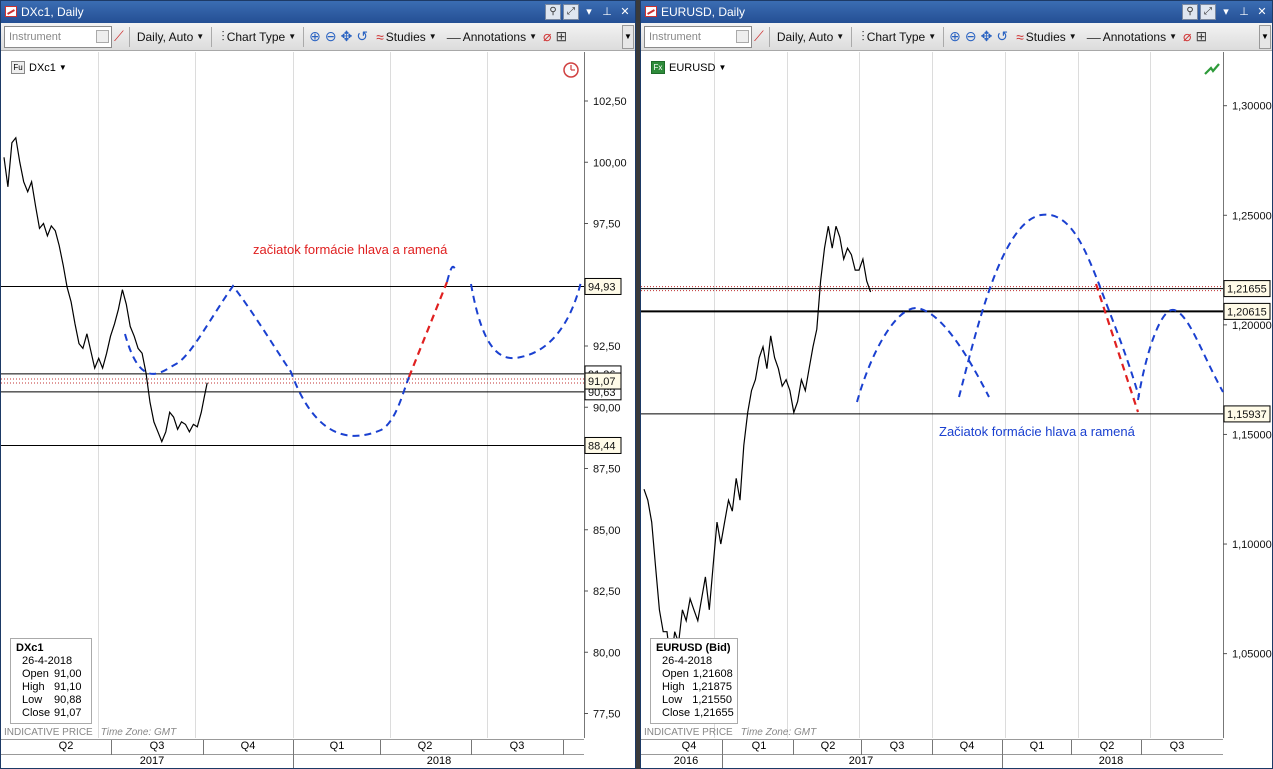 The width and height of the screenshot is (1273, 769). Describe the element at coordinates (1252, 326) in the screenshot. I see `price-tick-label: 1,20000` at that location.